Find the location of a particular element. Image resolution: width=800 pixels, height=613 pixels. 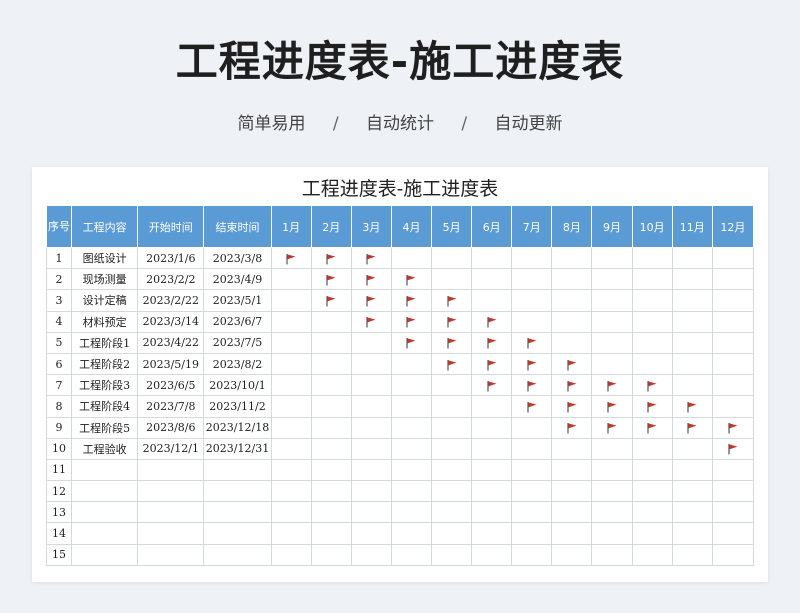

cell-end: 2023/6/7 is located at coordinates (237, 321).